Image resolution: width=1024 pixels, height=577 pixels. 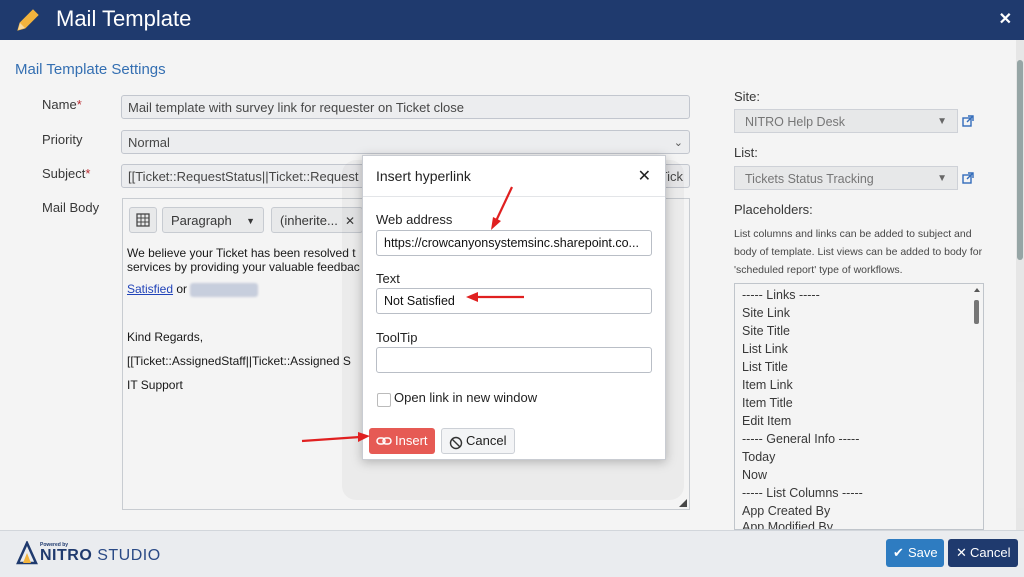 I want to click on dialog-title: Insert hyperlink, so click(x=423, y=176).